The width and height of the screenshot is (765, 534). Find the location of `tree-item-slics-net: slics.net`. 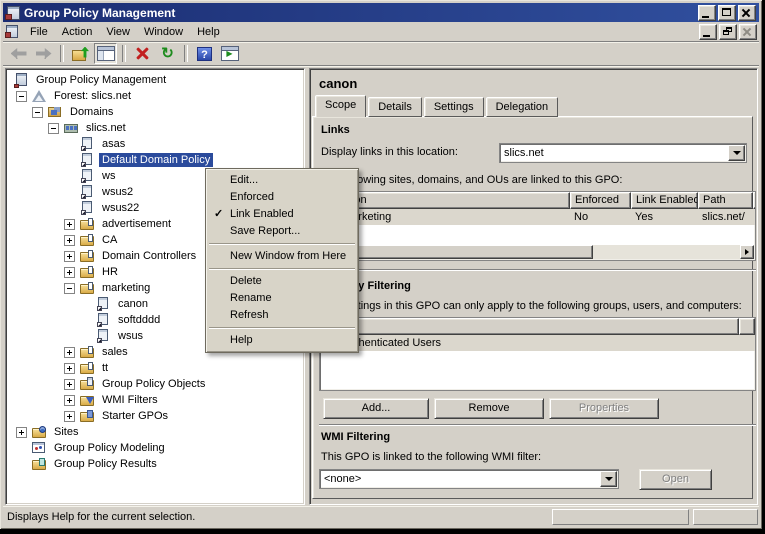

tree-item-slics-net: slics.net is located at coordinates (155, 128).